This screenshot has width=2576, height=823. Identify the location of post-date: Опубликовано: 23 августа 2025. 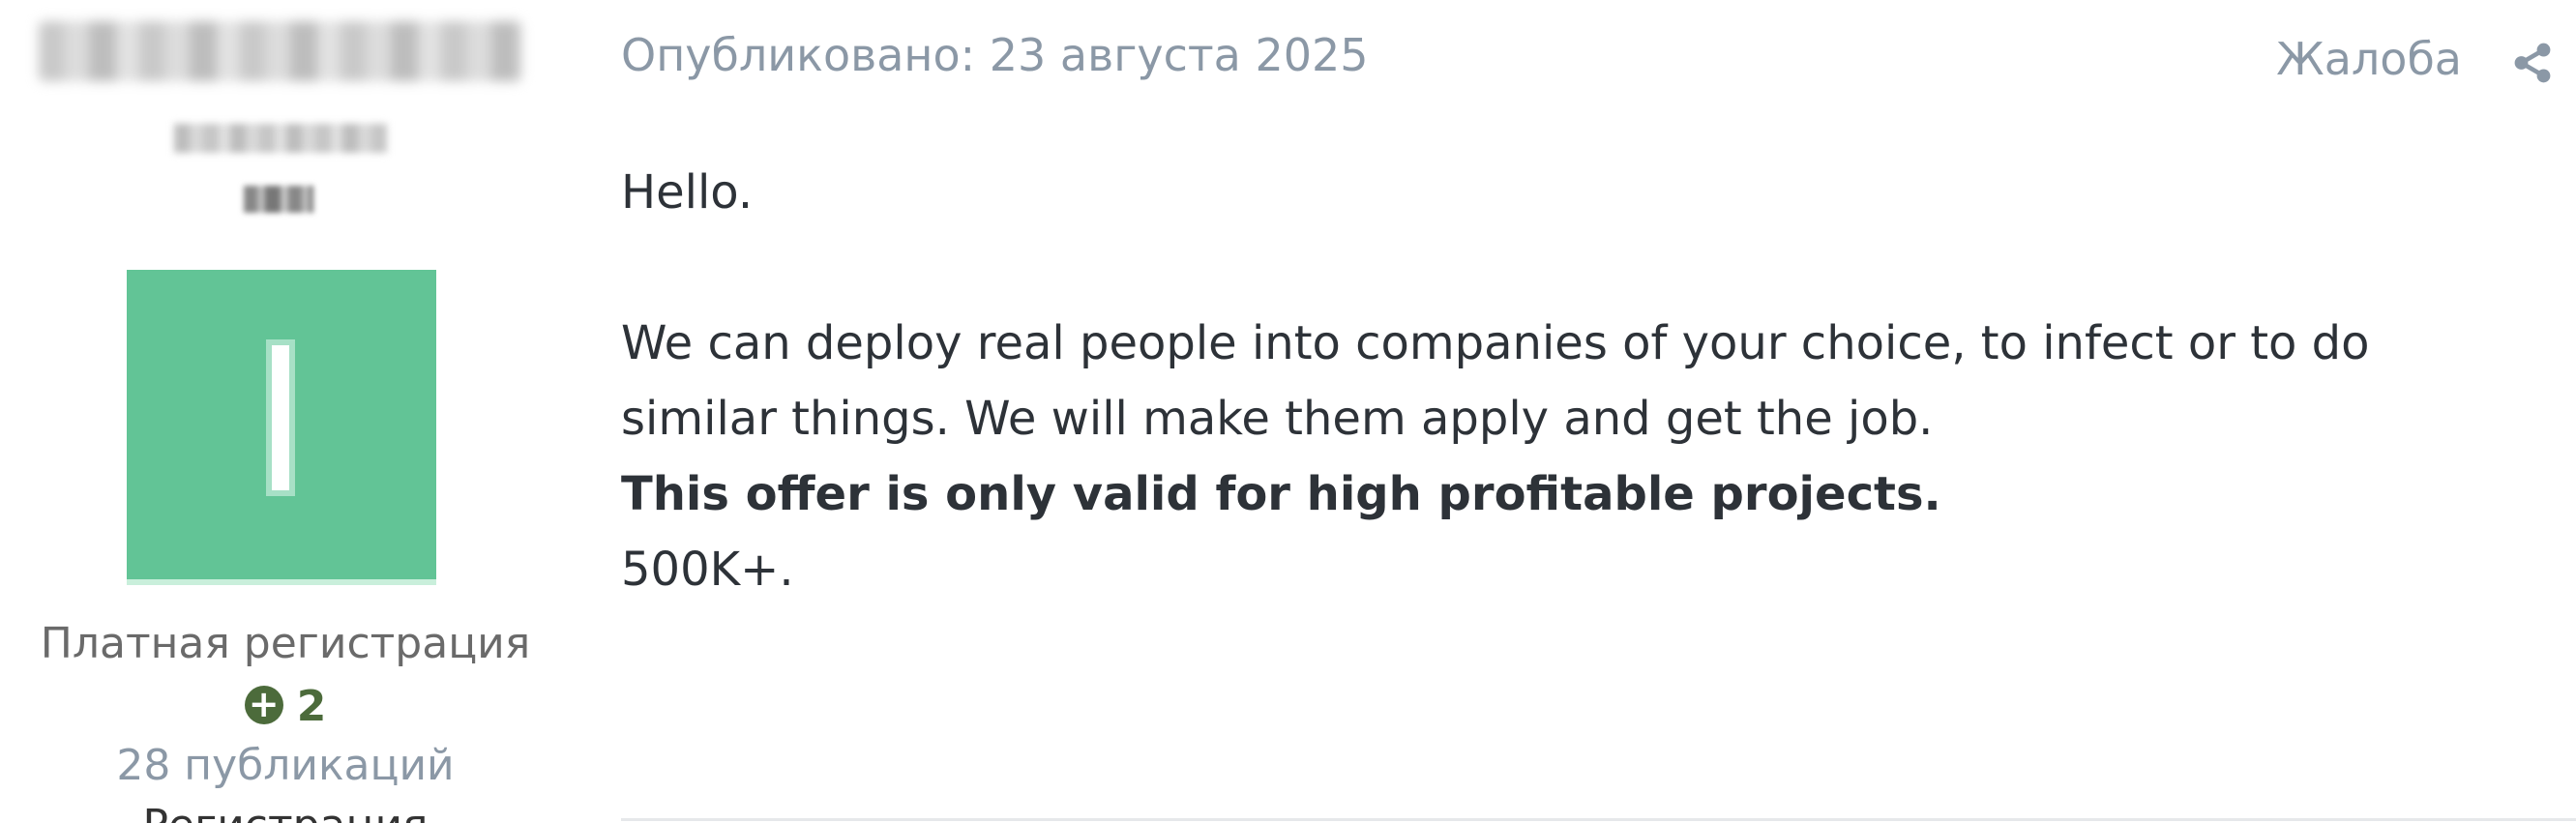
(995, 55).